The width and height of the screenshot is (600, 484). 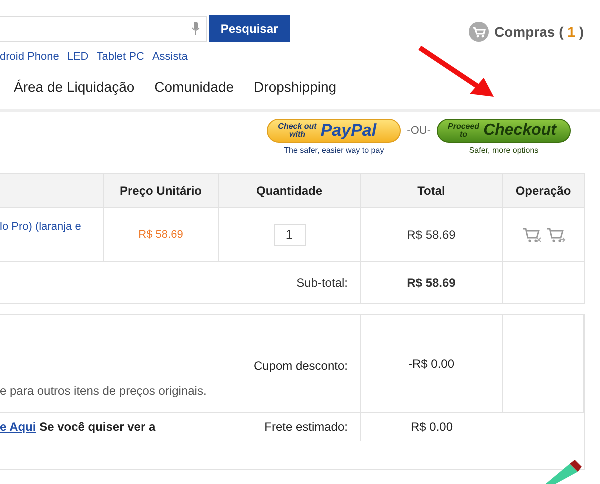 I want to click on cart-label: Compras ( 1 ), so click(x=539, y=32).